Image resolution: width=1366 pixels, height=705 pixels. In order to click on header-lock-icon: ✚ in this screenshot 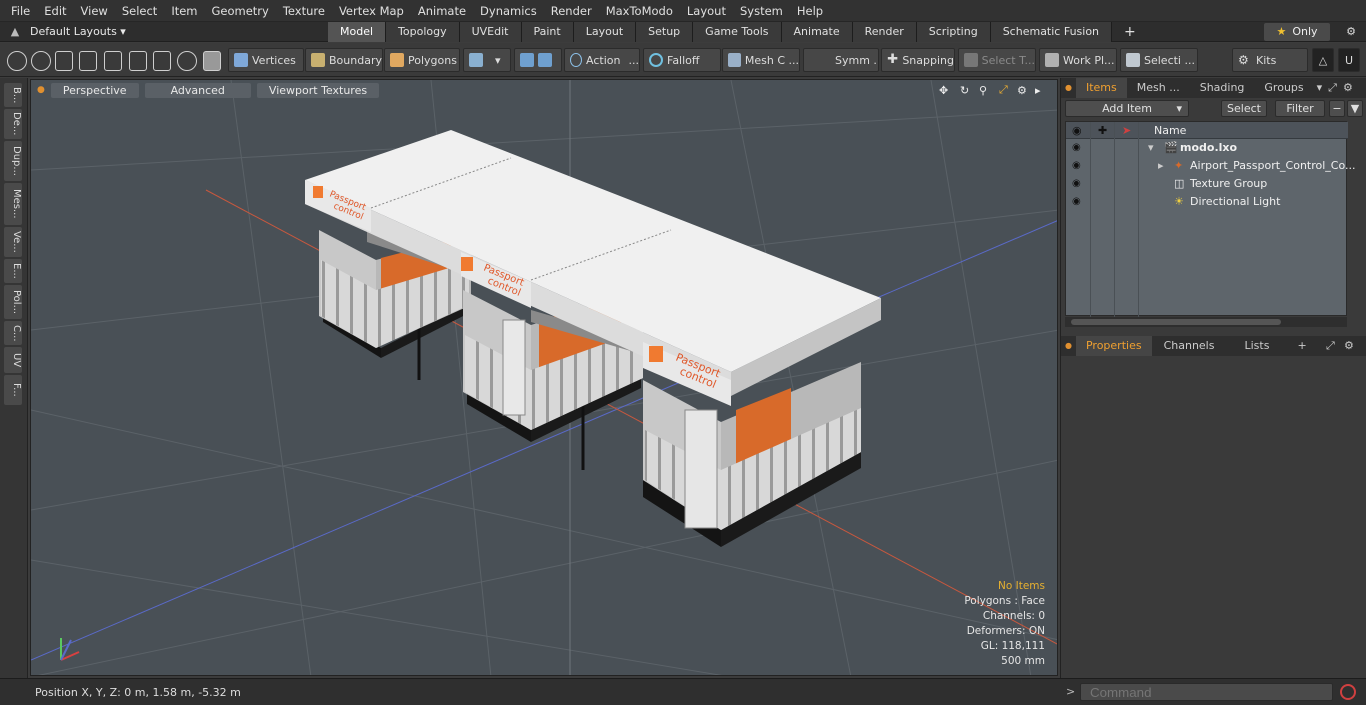, I will do `click(1102, 130)`.